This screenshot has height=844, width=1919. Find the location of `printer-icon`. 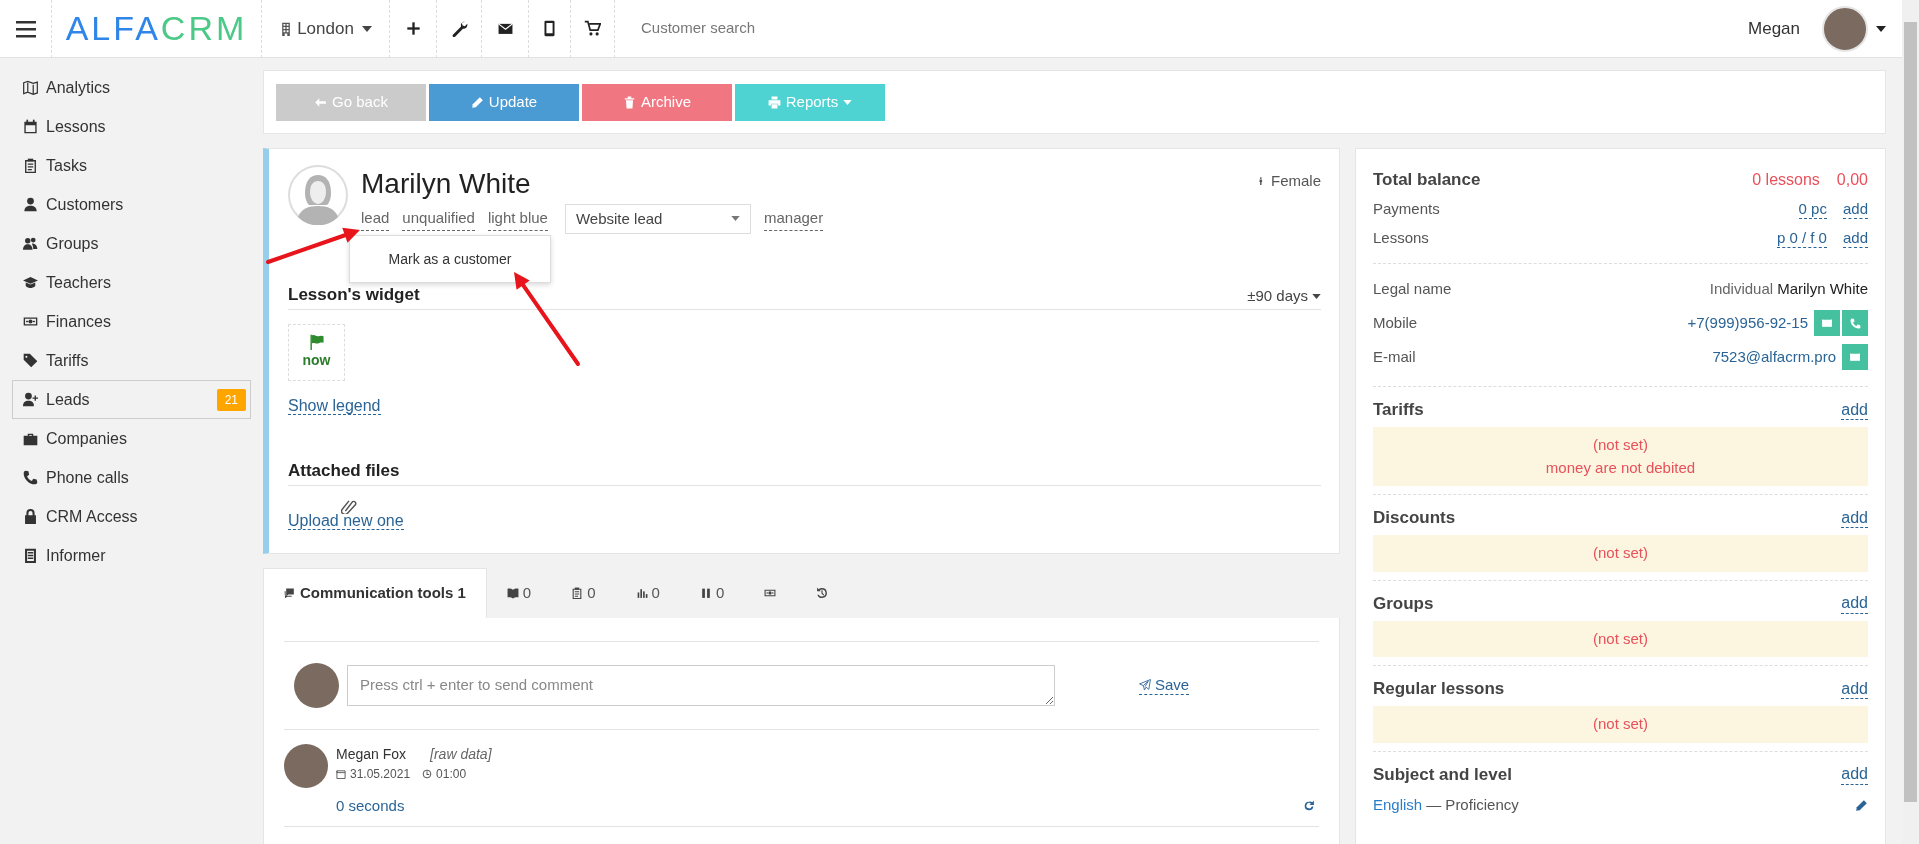

printer-icon is located at coordinates (774, 102).